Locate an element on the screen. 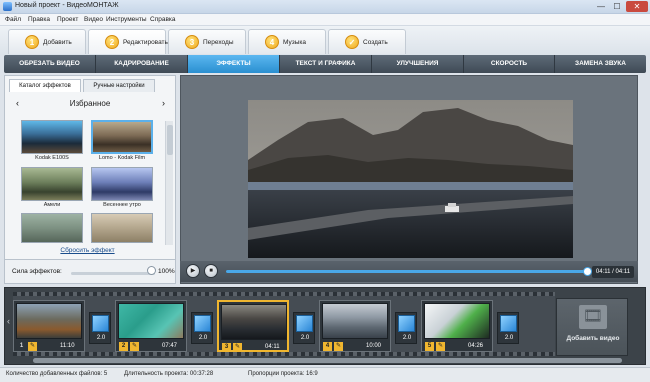  menu-video: Видео is located at coordinates (93, 19).